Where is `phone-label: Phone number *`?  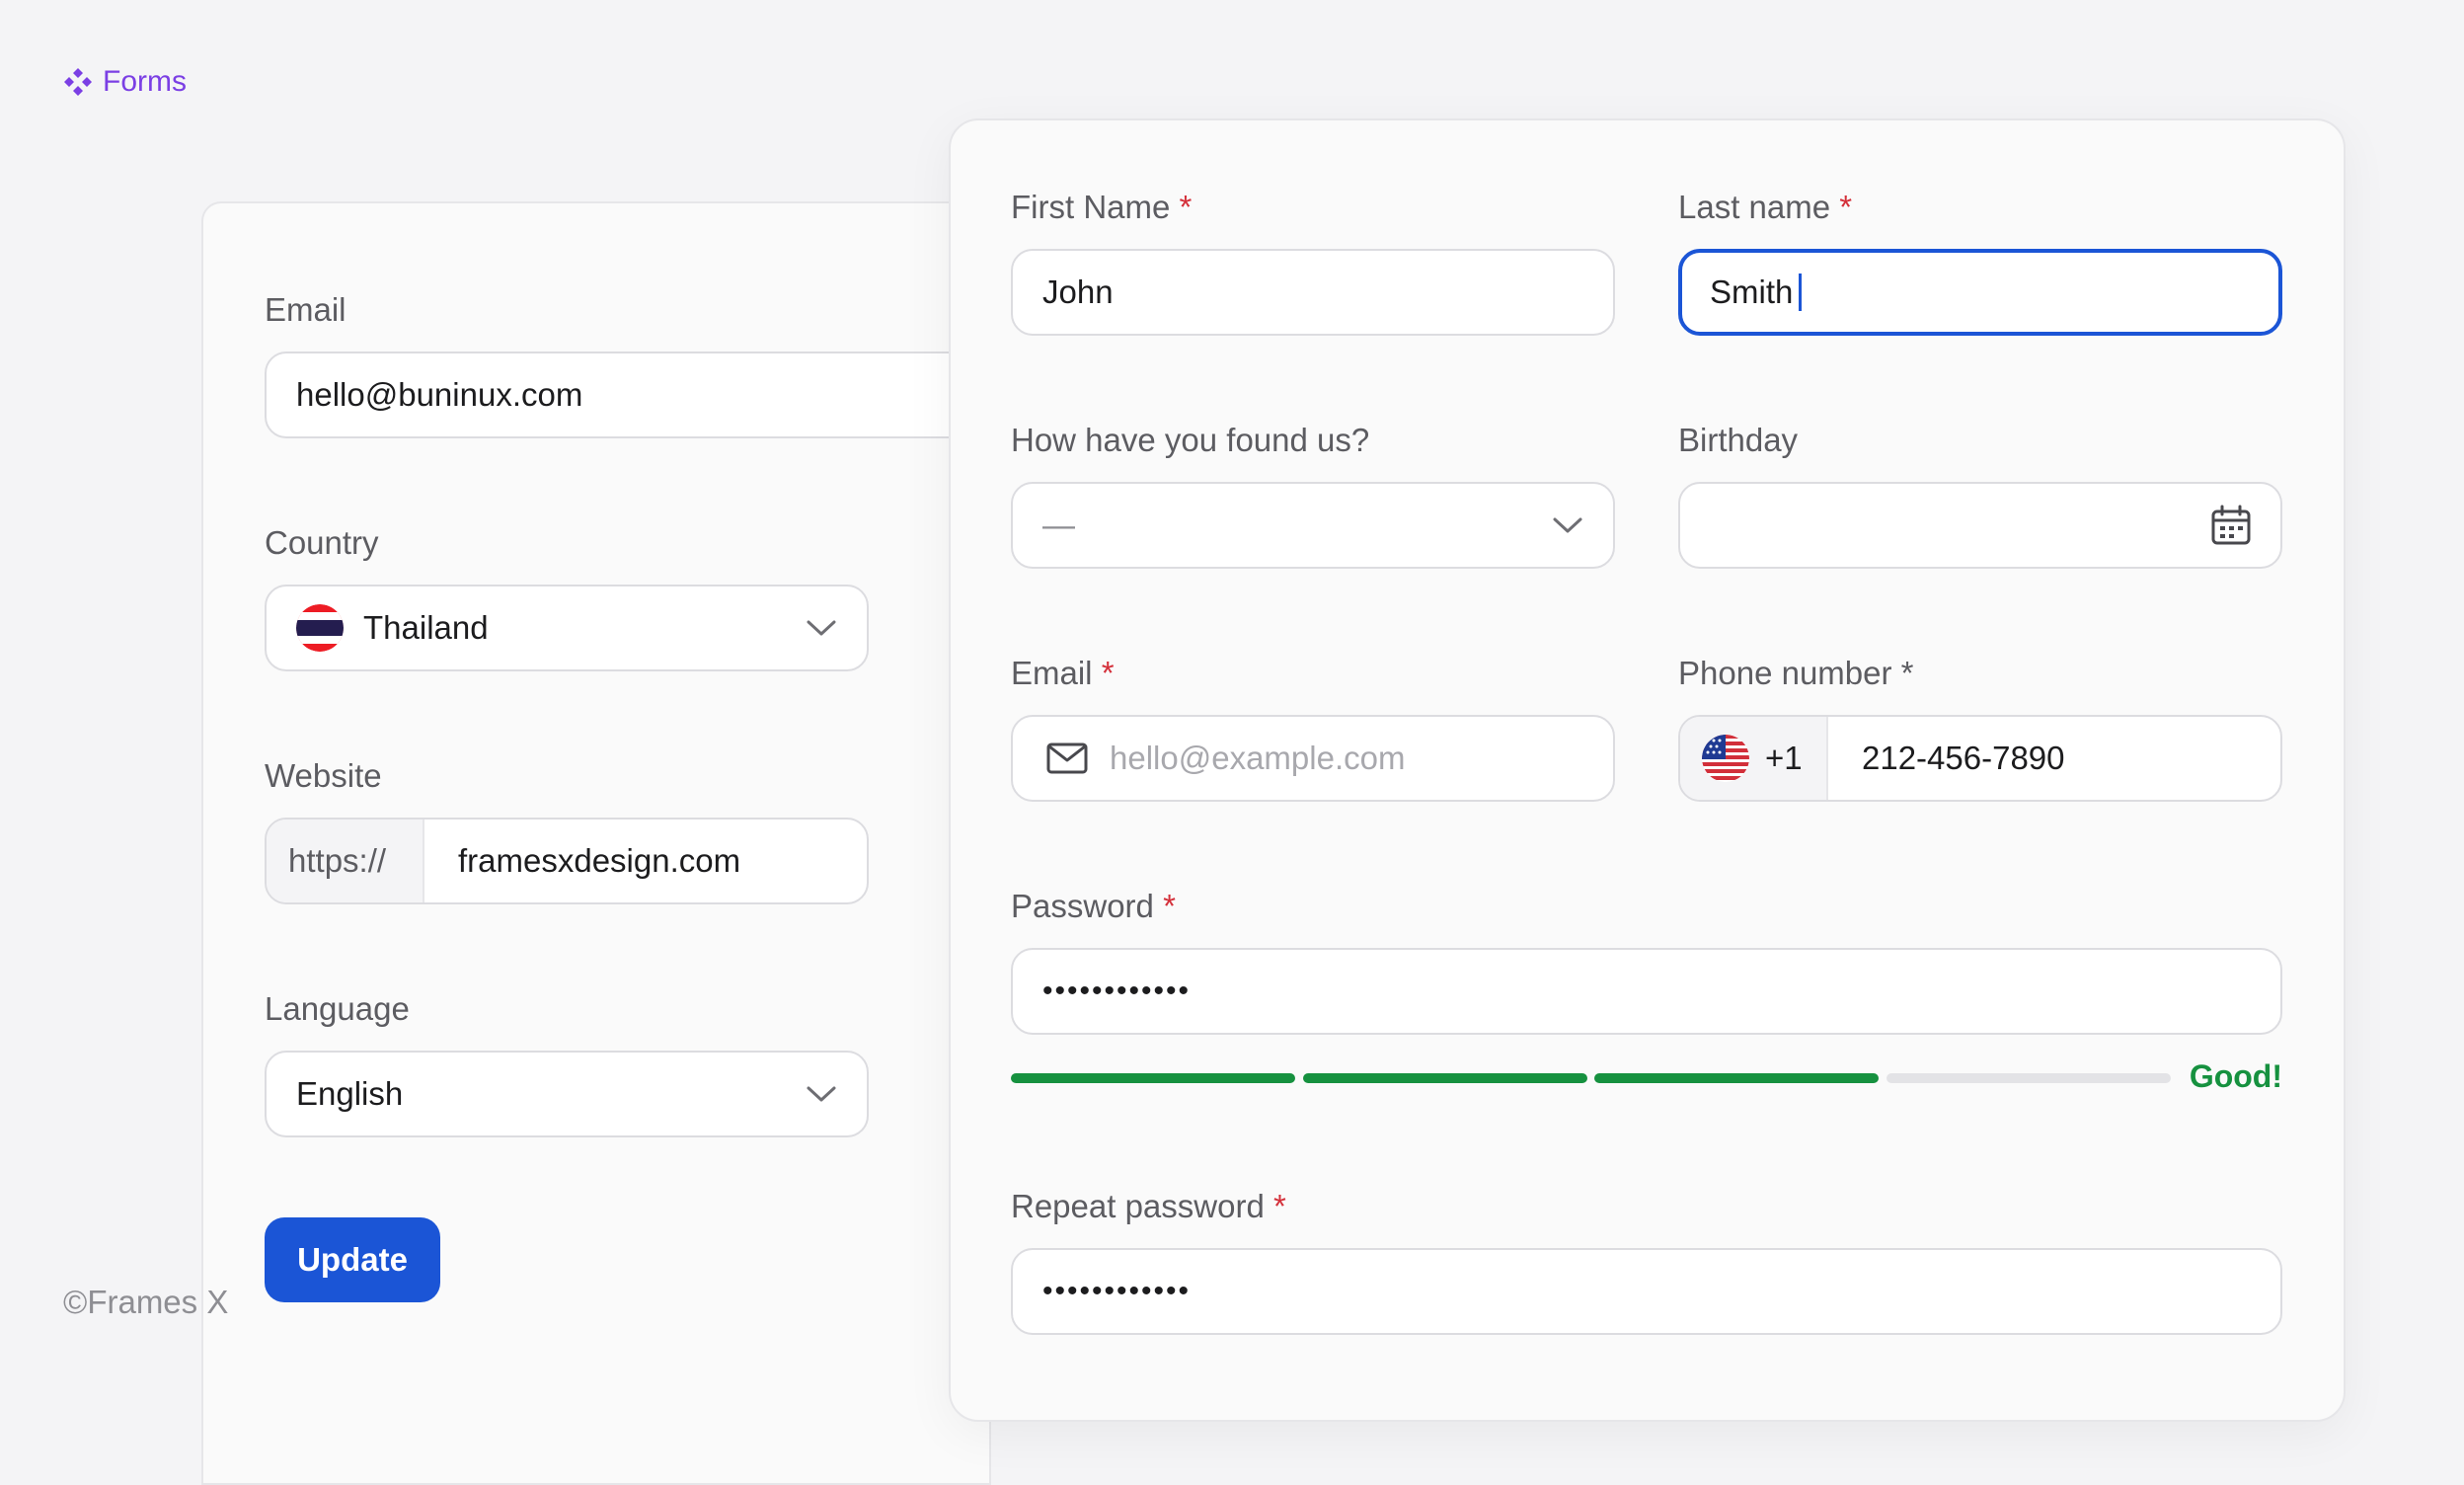
phone-label: Phone number * is located at coordinates (1796, 673).